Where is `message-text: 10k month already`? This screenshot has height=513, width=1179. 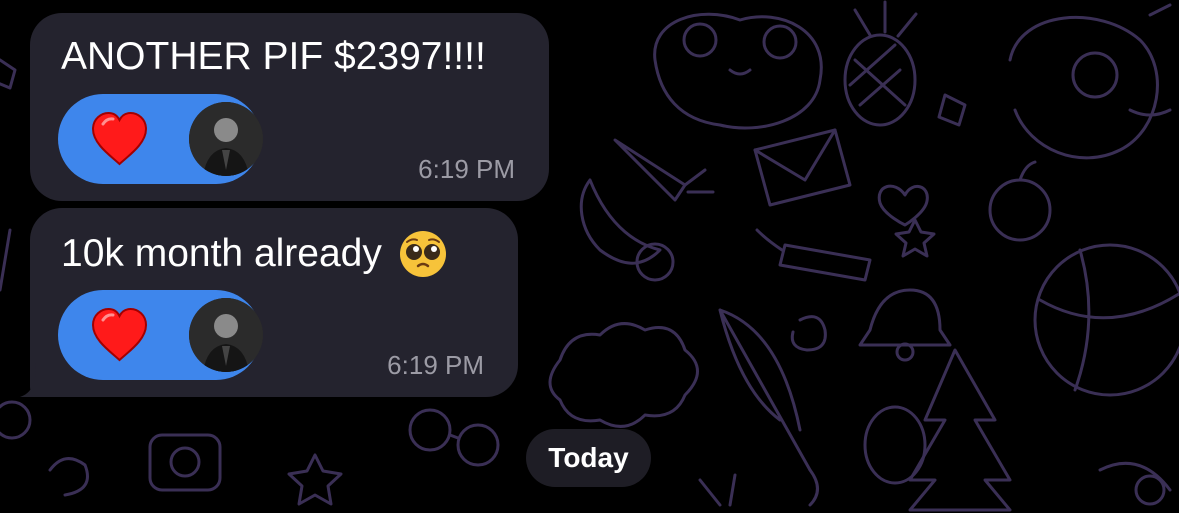 message-text: 10k month already is located at coordinates (221, 253).